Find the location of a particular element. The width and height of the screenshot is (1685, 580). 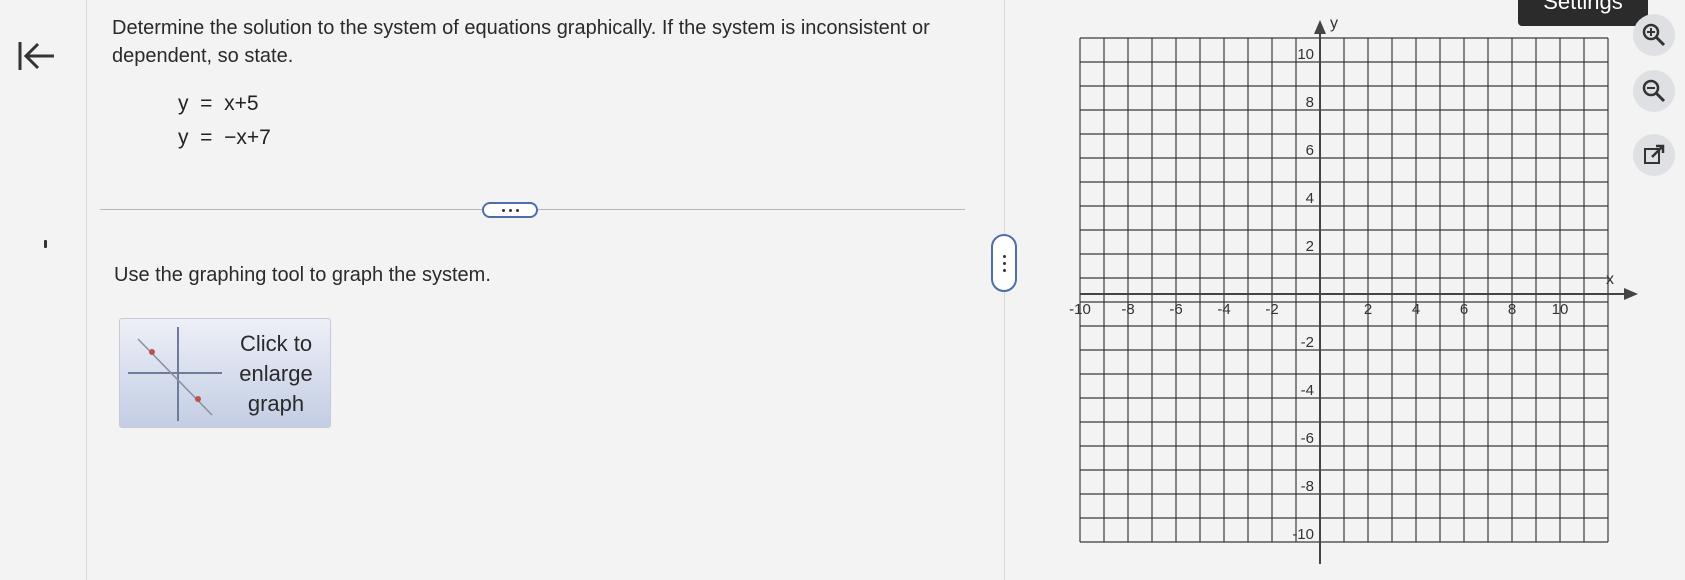

x-tick-label: 8 is located at coordinates (1512, 309).